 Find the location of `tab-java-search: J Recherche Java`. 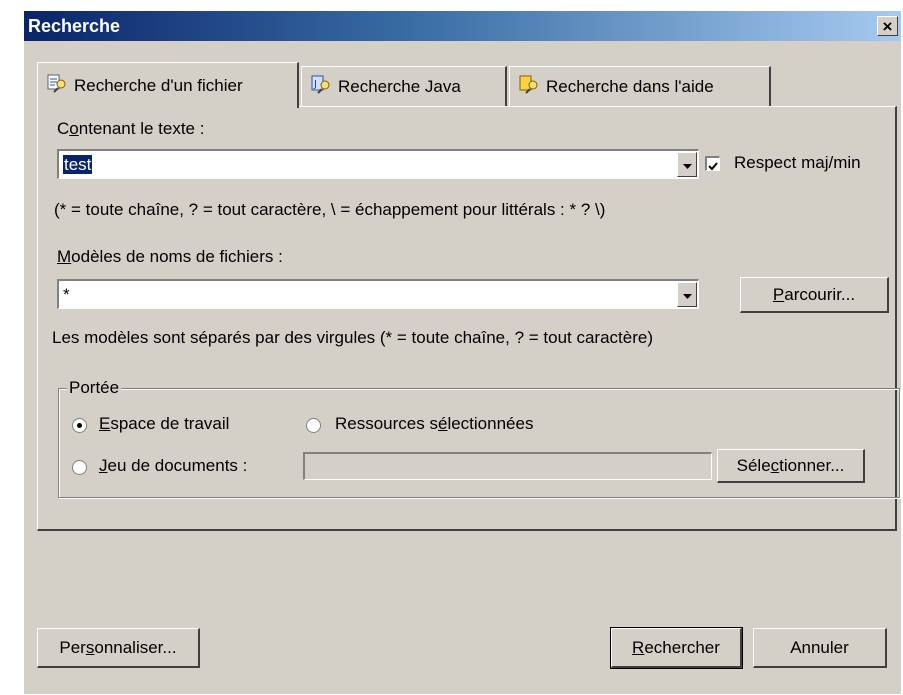

tab-java-search: J Recherche Java is located at coordinates (404, 86).